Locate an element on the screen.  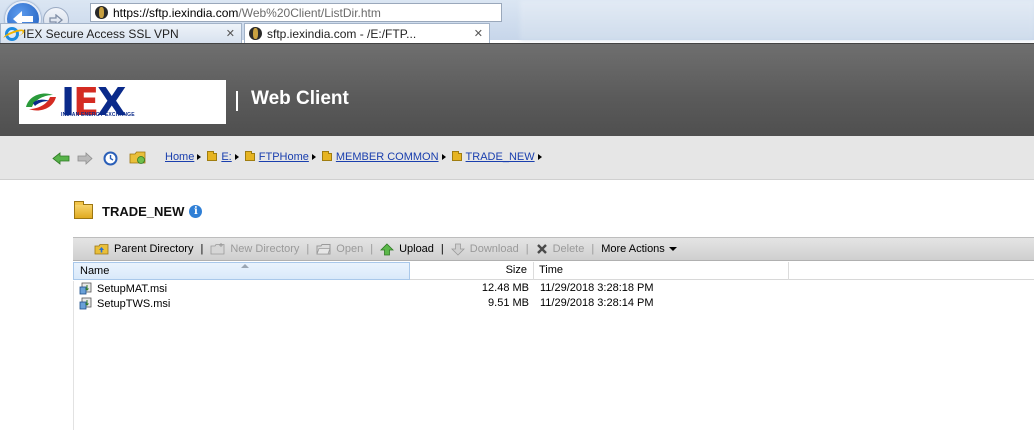
file-time-cell: 11/29/2018 3:28:18 PM is located at coordinates (597, 288).